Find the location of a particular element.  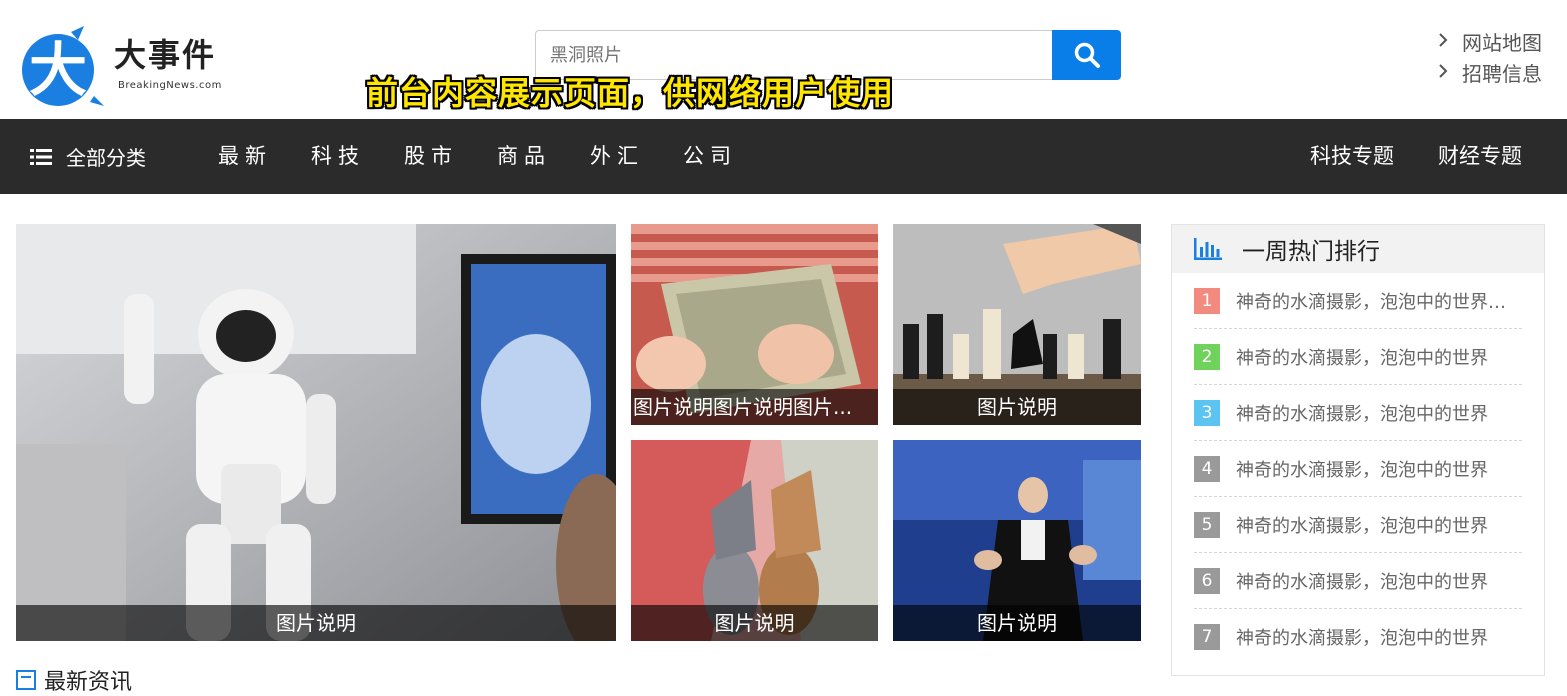

search-icon is located at coordinates (1087, 55).